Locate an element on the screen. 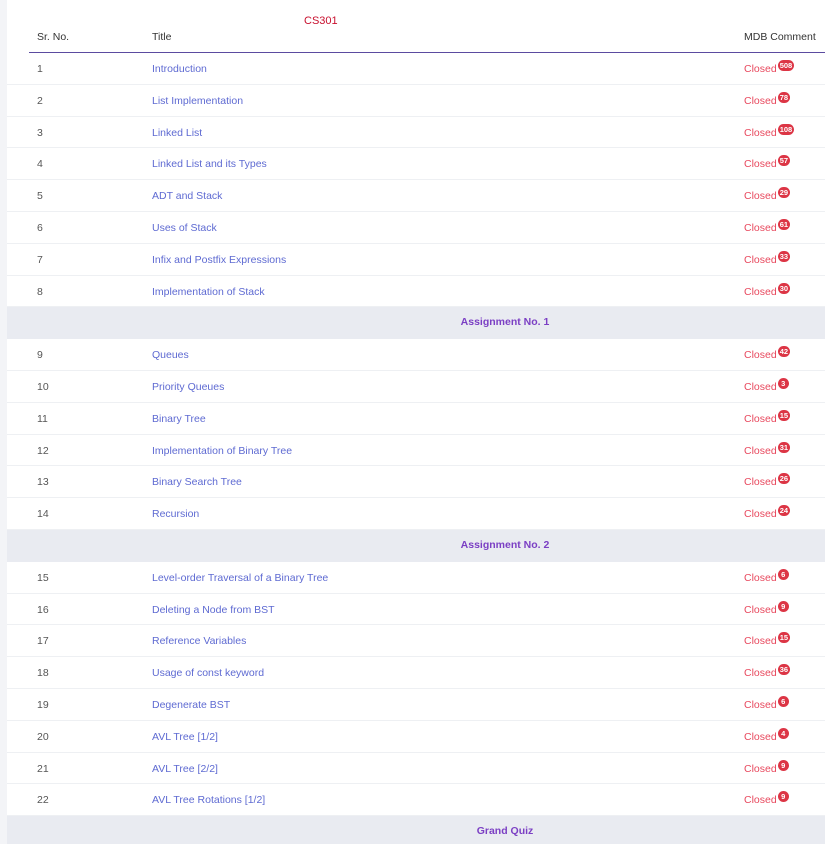 This screenshot has width=825, height=844. comment-count-badge: 108 is located at coordinates (786, 129).